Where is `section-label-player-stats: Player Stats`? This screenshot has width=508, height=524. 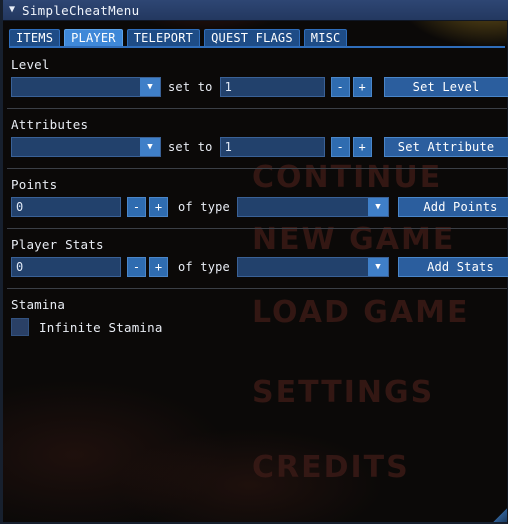
section-label-player-stats: Player Stats is located at coordinates (57, 244).